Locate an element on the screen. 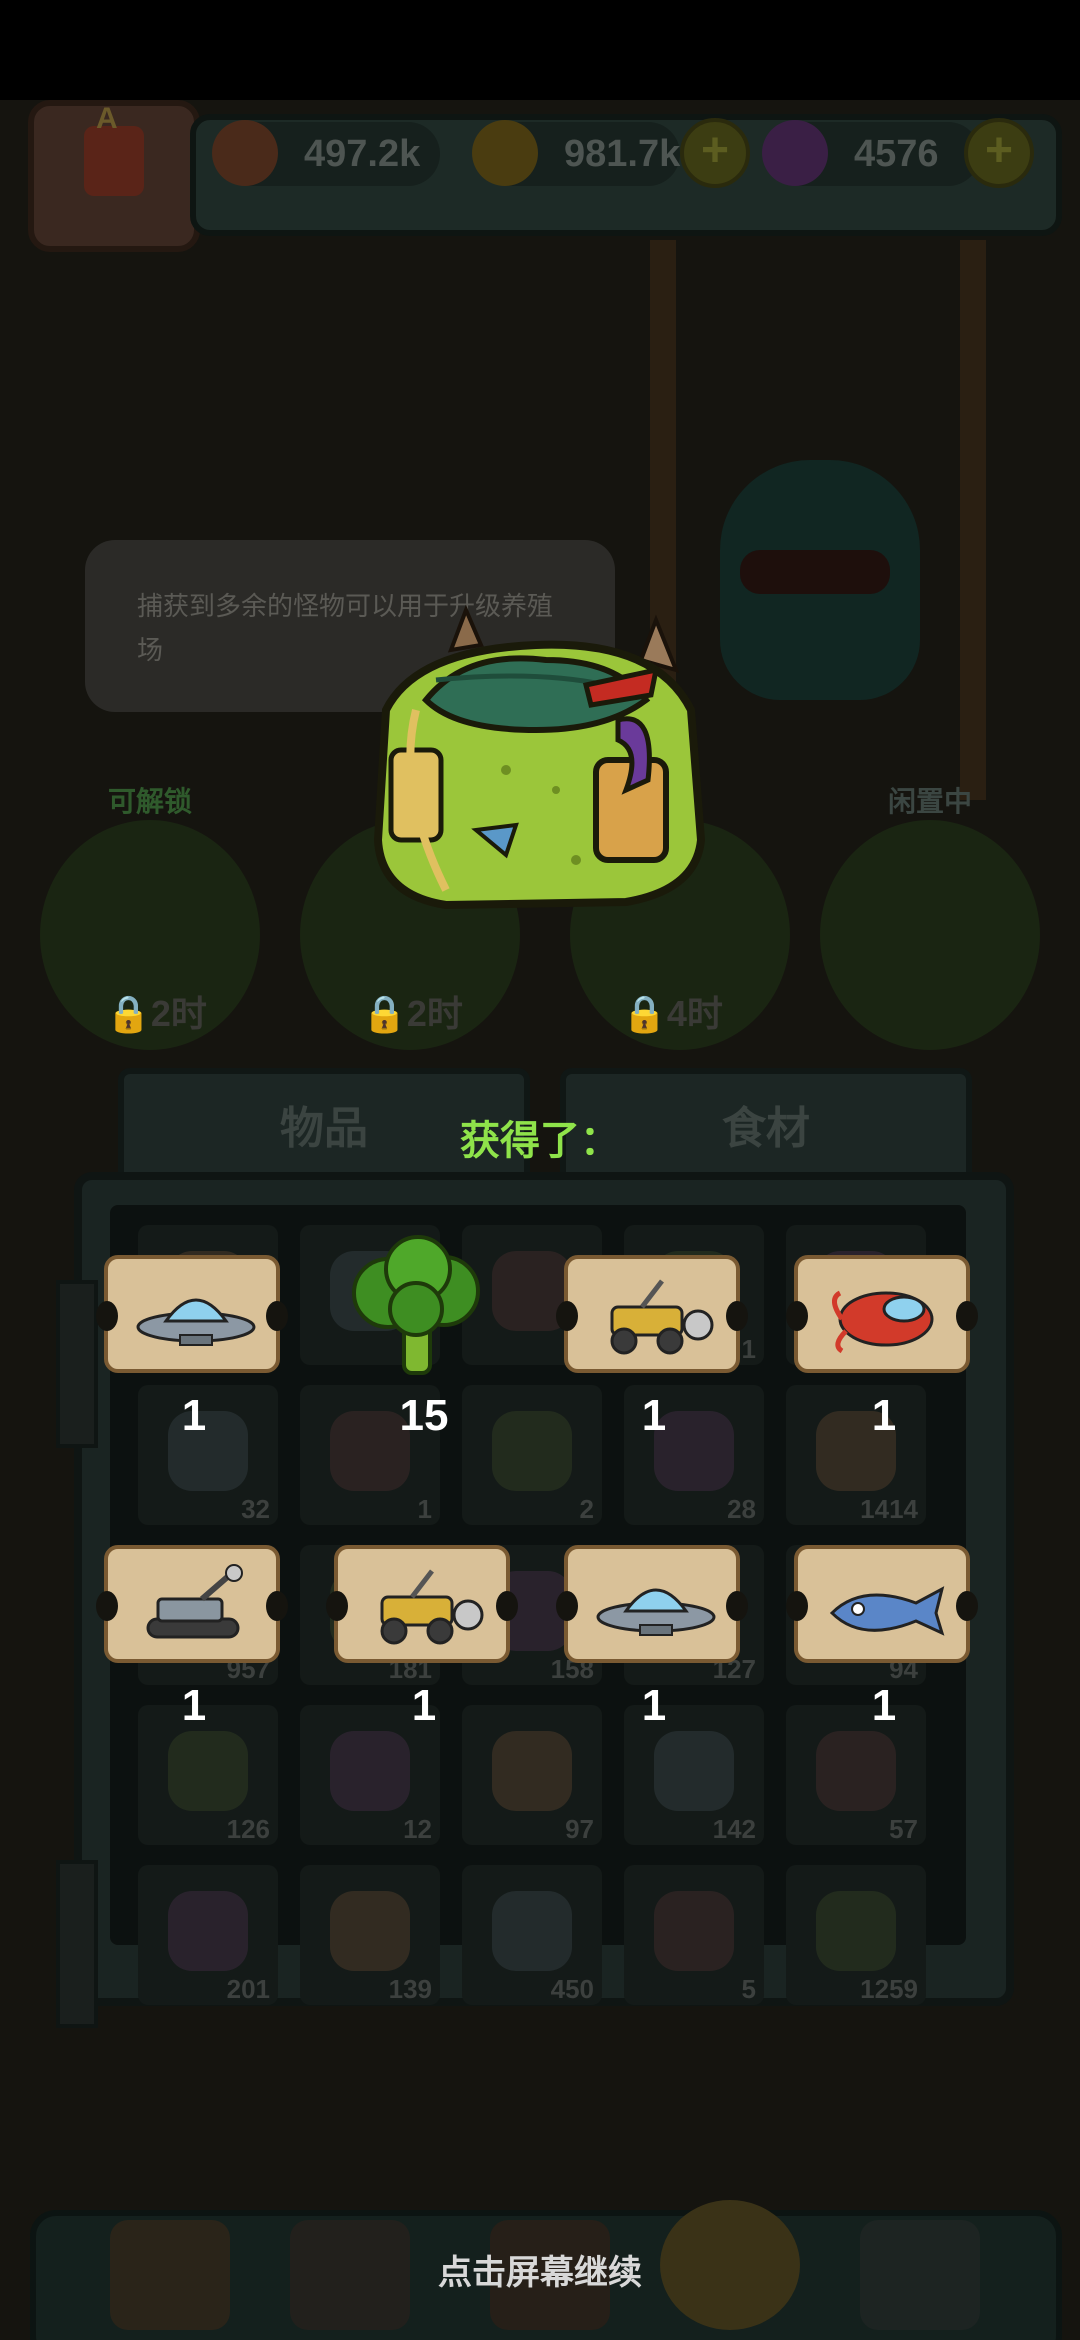  broccoli-icon is located at coordinates (416, 1305).